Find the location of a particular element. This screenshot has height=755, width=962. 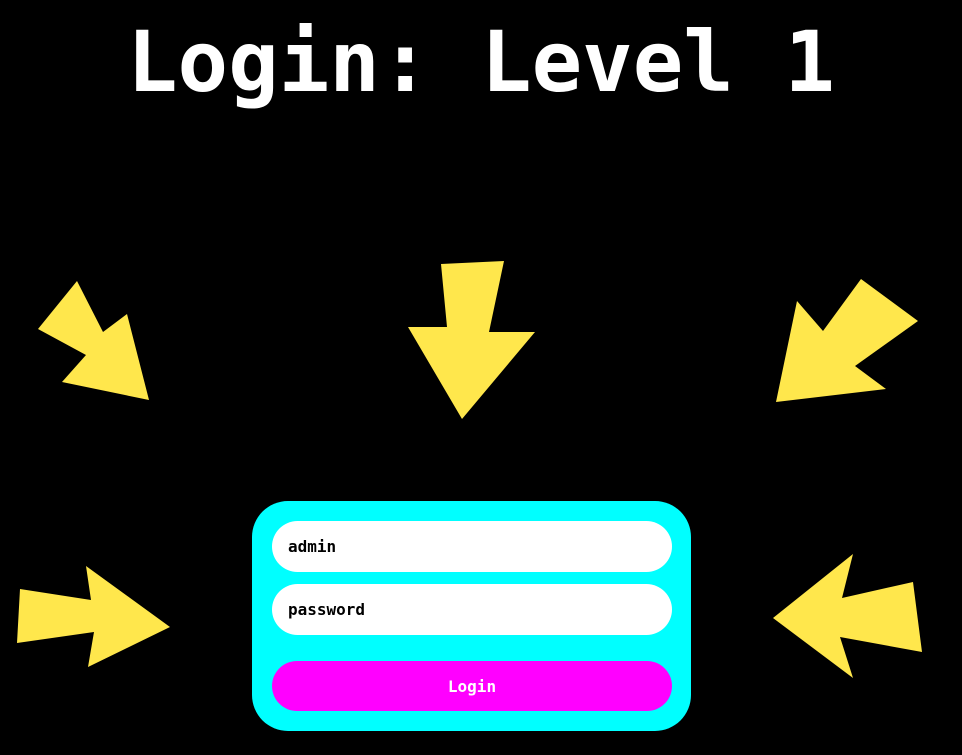

login-panel: Login is located at coordinates (471, 616).